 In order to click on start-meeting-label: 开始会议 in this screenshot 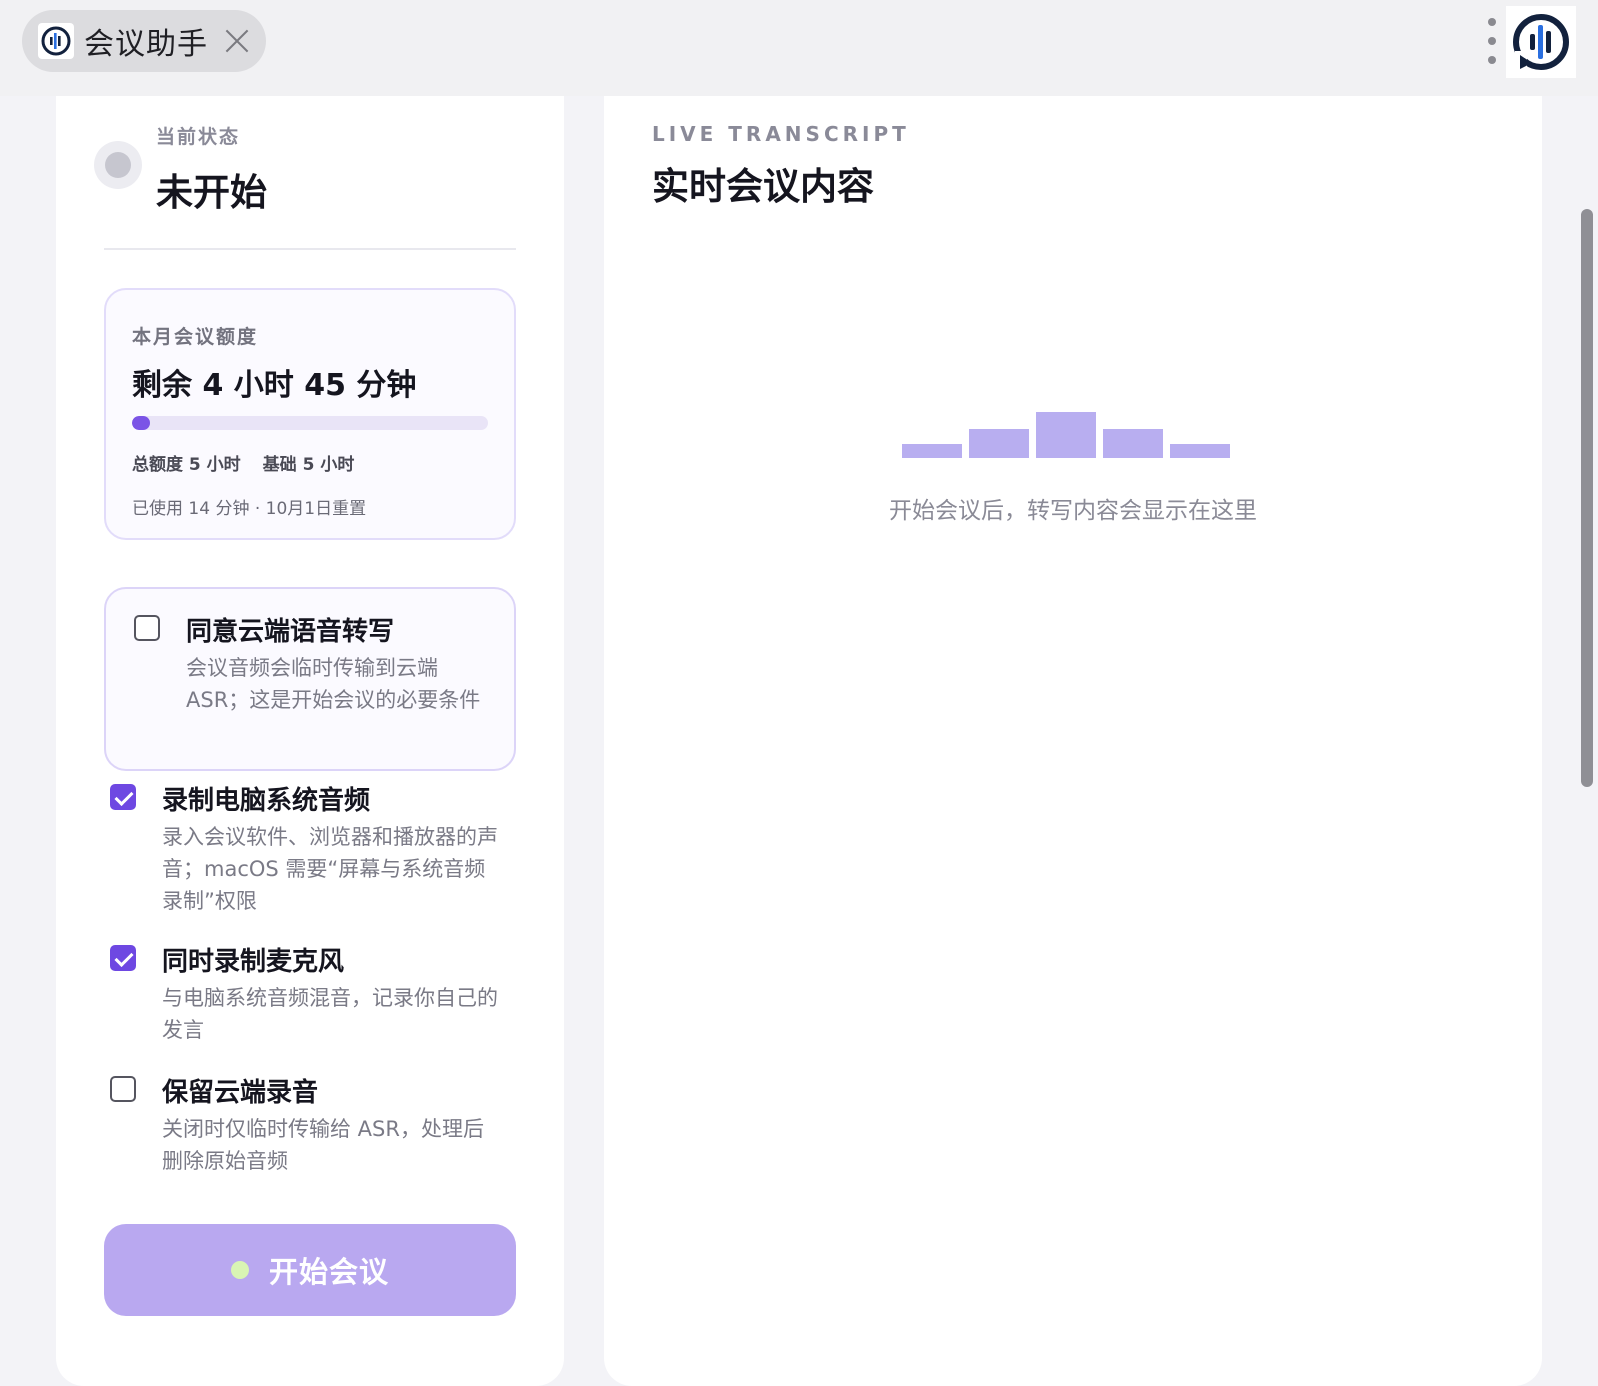, I will do `click(328, 1272)`.